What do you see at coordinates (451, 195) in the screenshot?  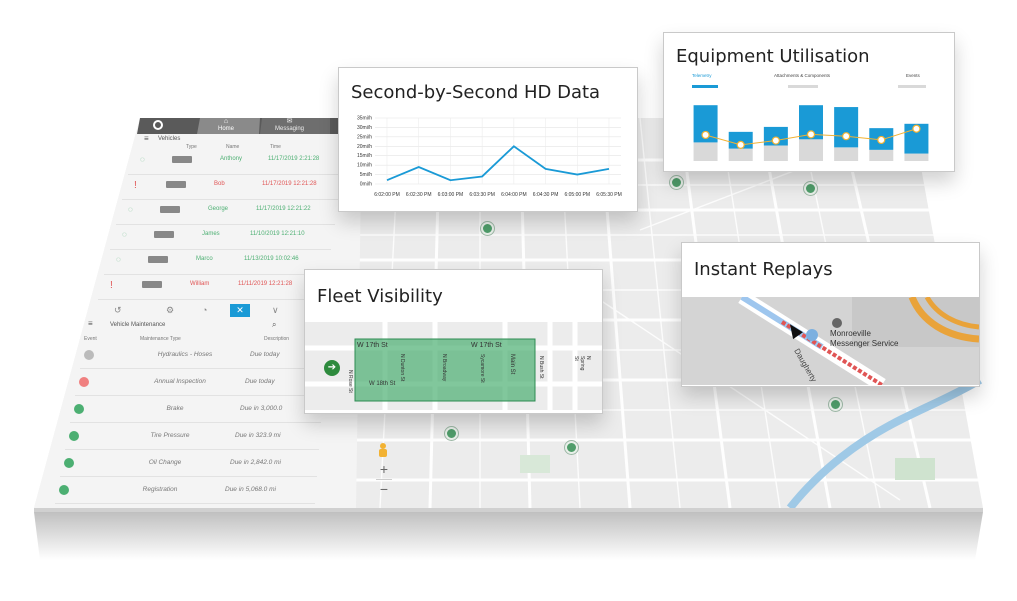 I see `x-tick-label: 6:03:00 PM` at bounding box center [451, 195].